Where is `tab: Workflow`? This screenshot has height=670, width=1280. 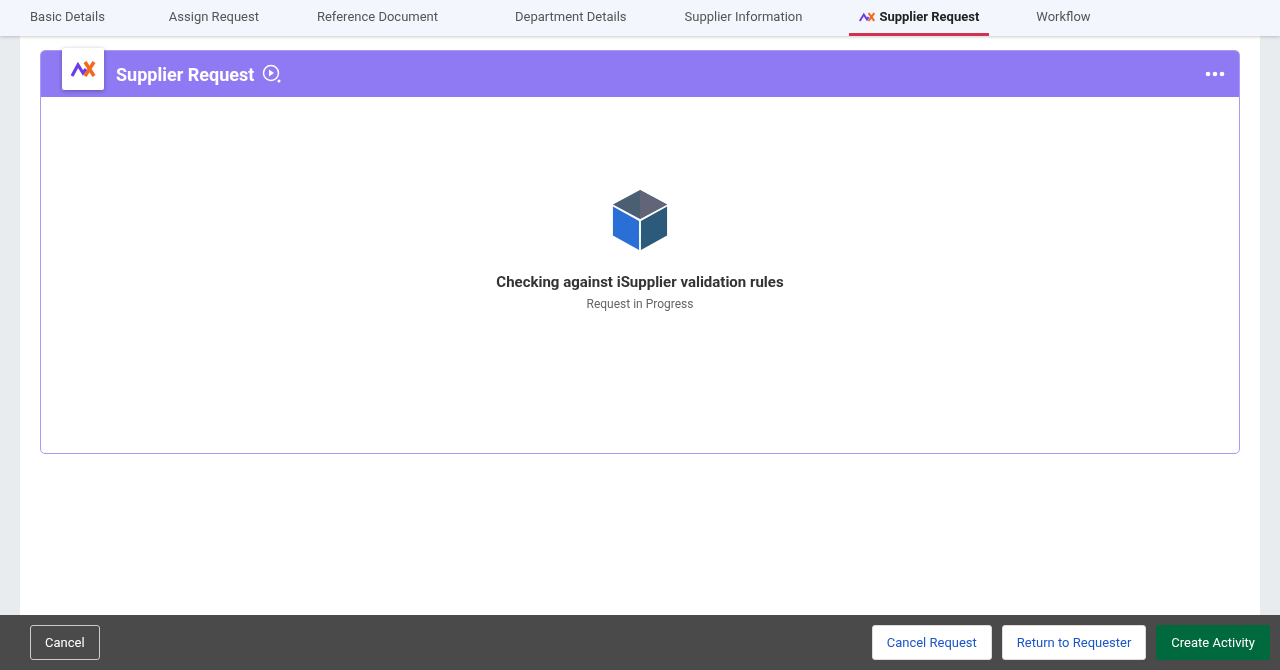 tab: Workflow is located at coordinates (1063, 18).